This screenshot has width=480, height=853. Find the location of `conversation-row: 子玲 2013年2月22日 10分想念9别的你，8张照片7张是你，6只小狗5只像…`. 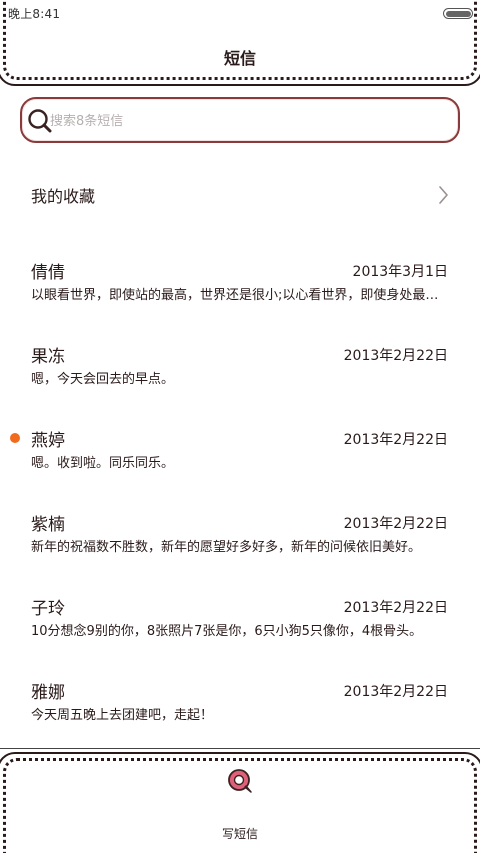

conversation-row: 子玲 2013年2月22日 10分想念9别的你，8张照片7张是你，6只小狗5只像… is located at coordinates (240, 630).